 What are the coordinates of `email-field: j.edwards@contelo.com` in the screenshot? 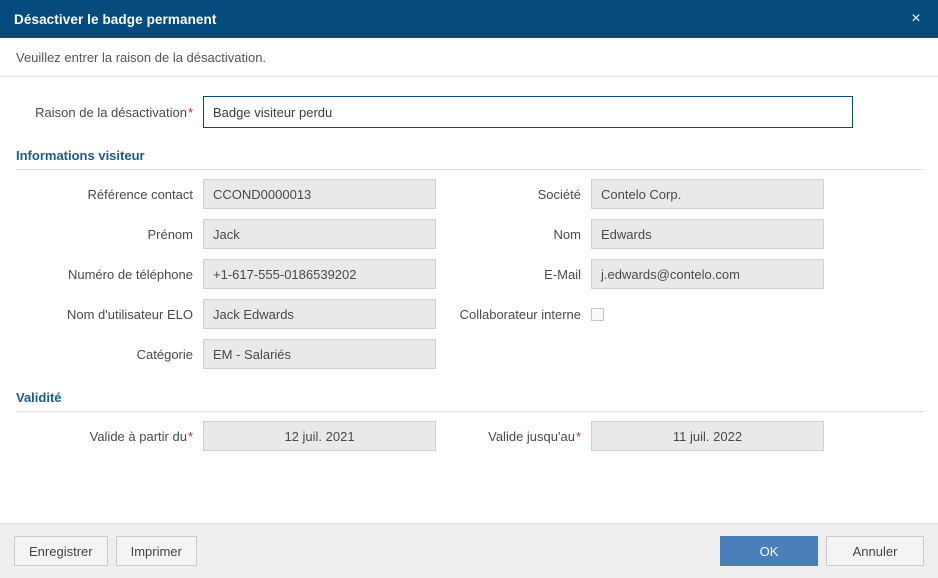 It's located at (707, 274).